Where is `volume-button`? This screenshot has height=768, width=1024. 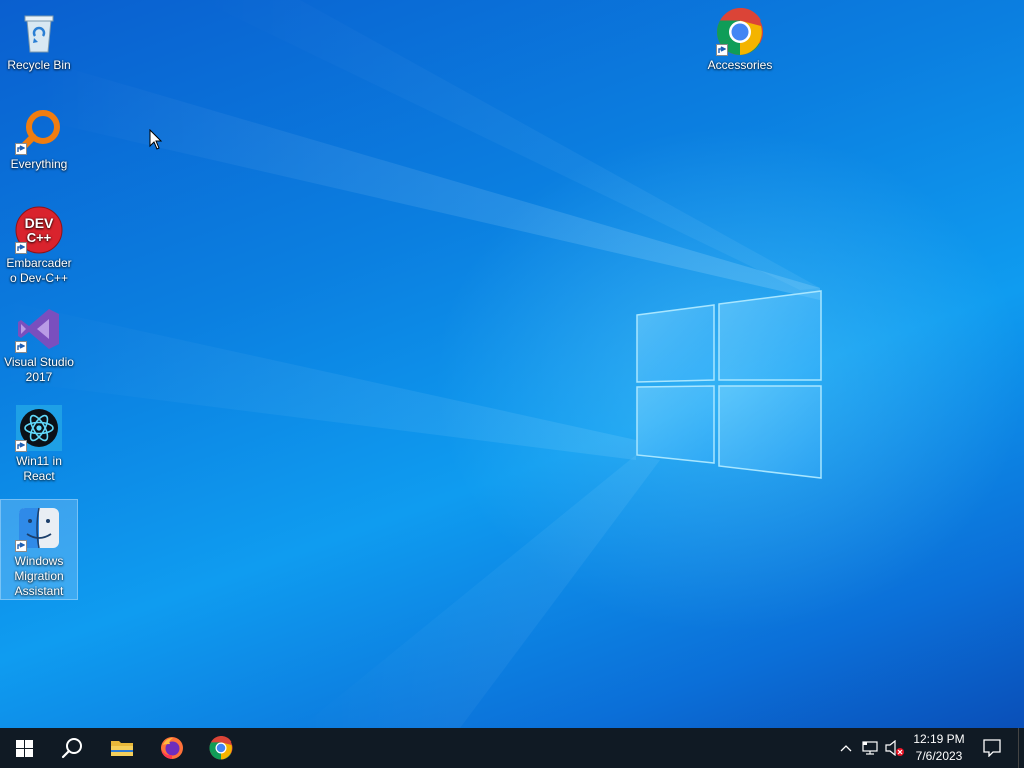 volume-button is located at coordinates (895, 748).